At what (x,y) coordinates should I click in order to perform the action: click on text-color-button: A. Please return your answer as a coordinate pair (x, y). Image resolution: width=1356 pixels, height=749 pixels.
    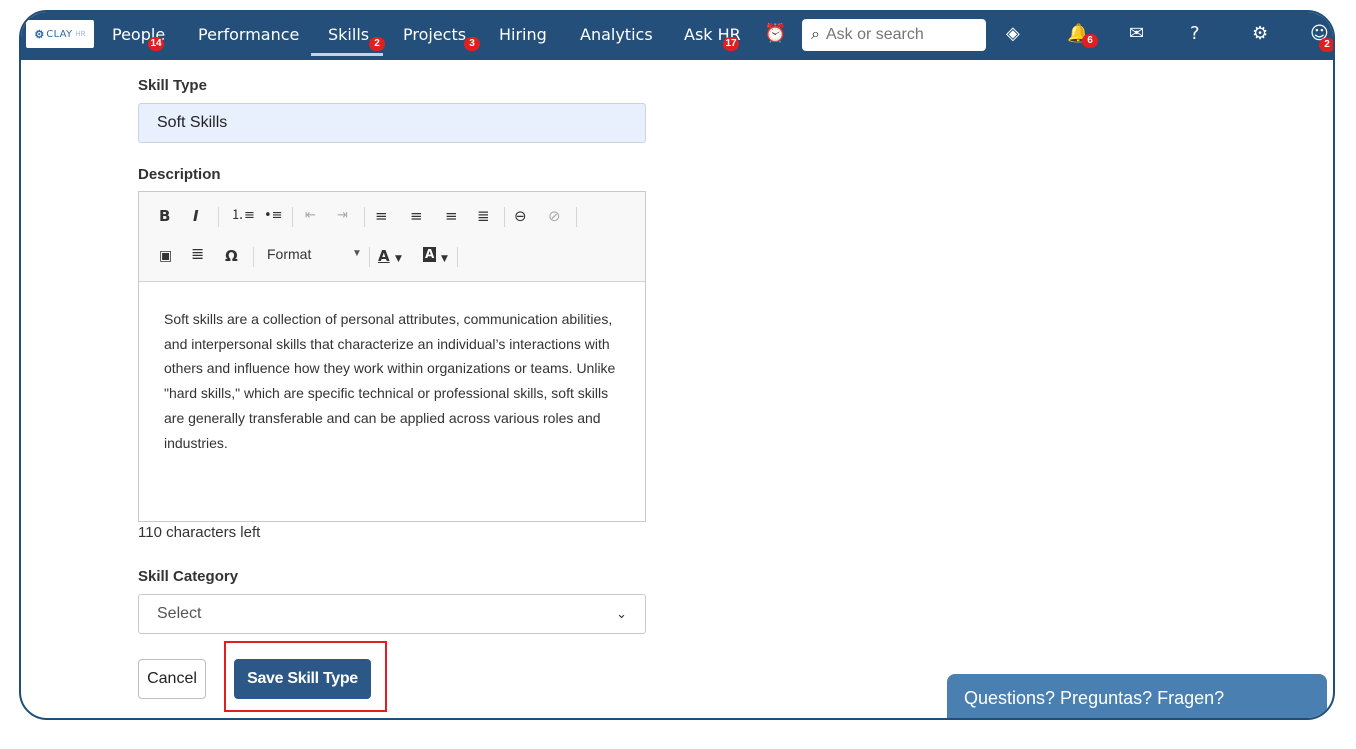
    Looking at the image, I should click on (384, 256).